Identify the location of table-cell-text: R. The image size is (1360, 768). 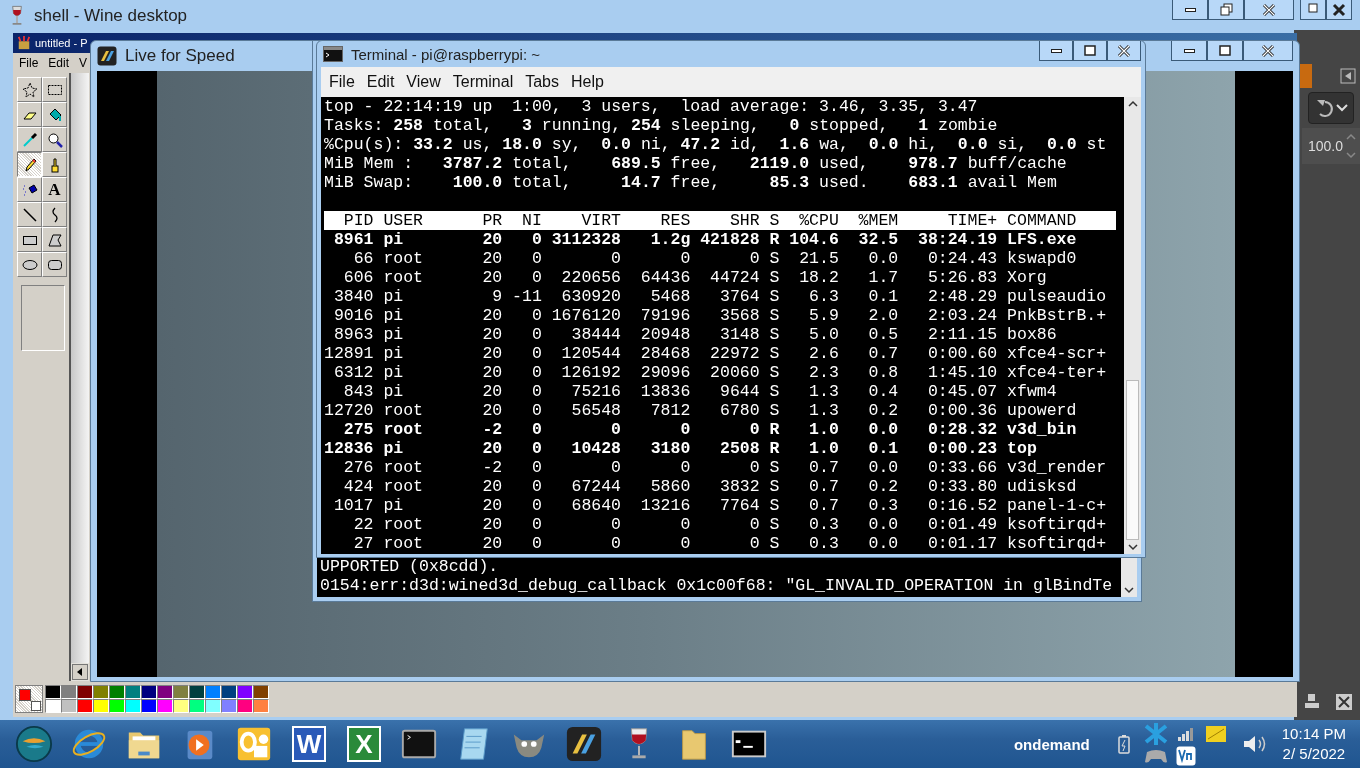
(774, 239).